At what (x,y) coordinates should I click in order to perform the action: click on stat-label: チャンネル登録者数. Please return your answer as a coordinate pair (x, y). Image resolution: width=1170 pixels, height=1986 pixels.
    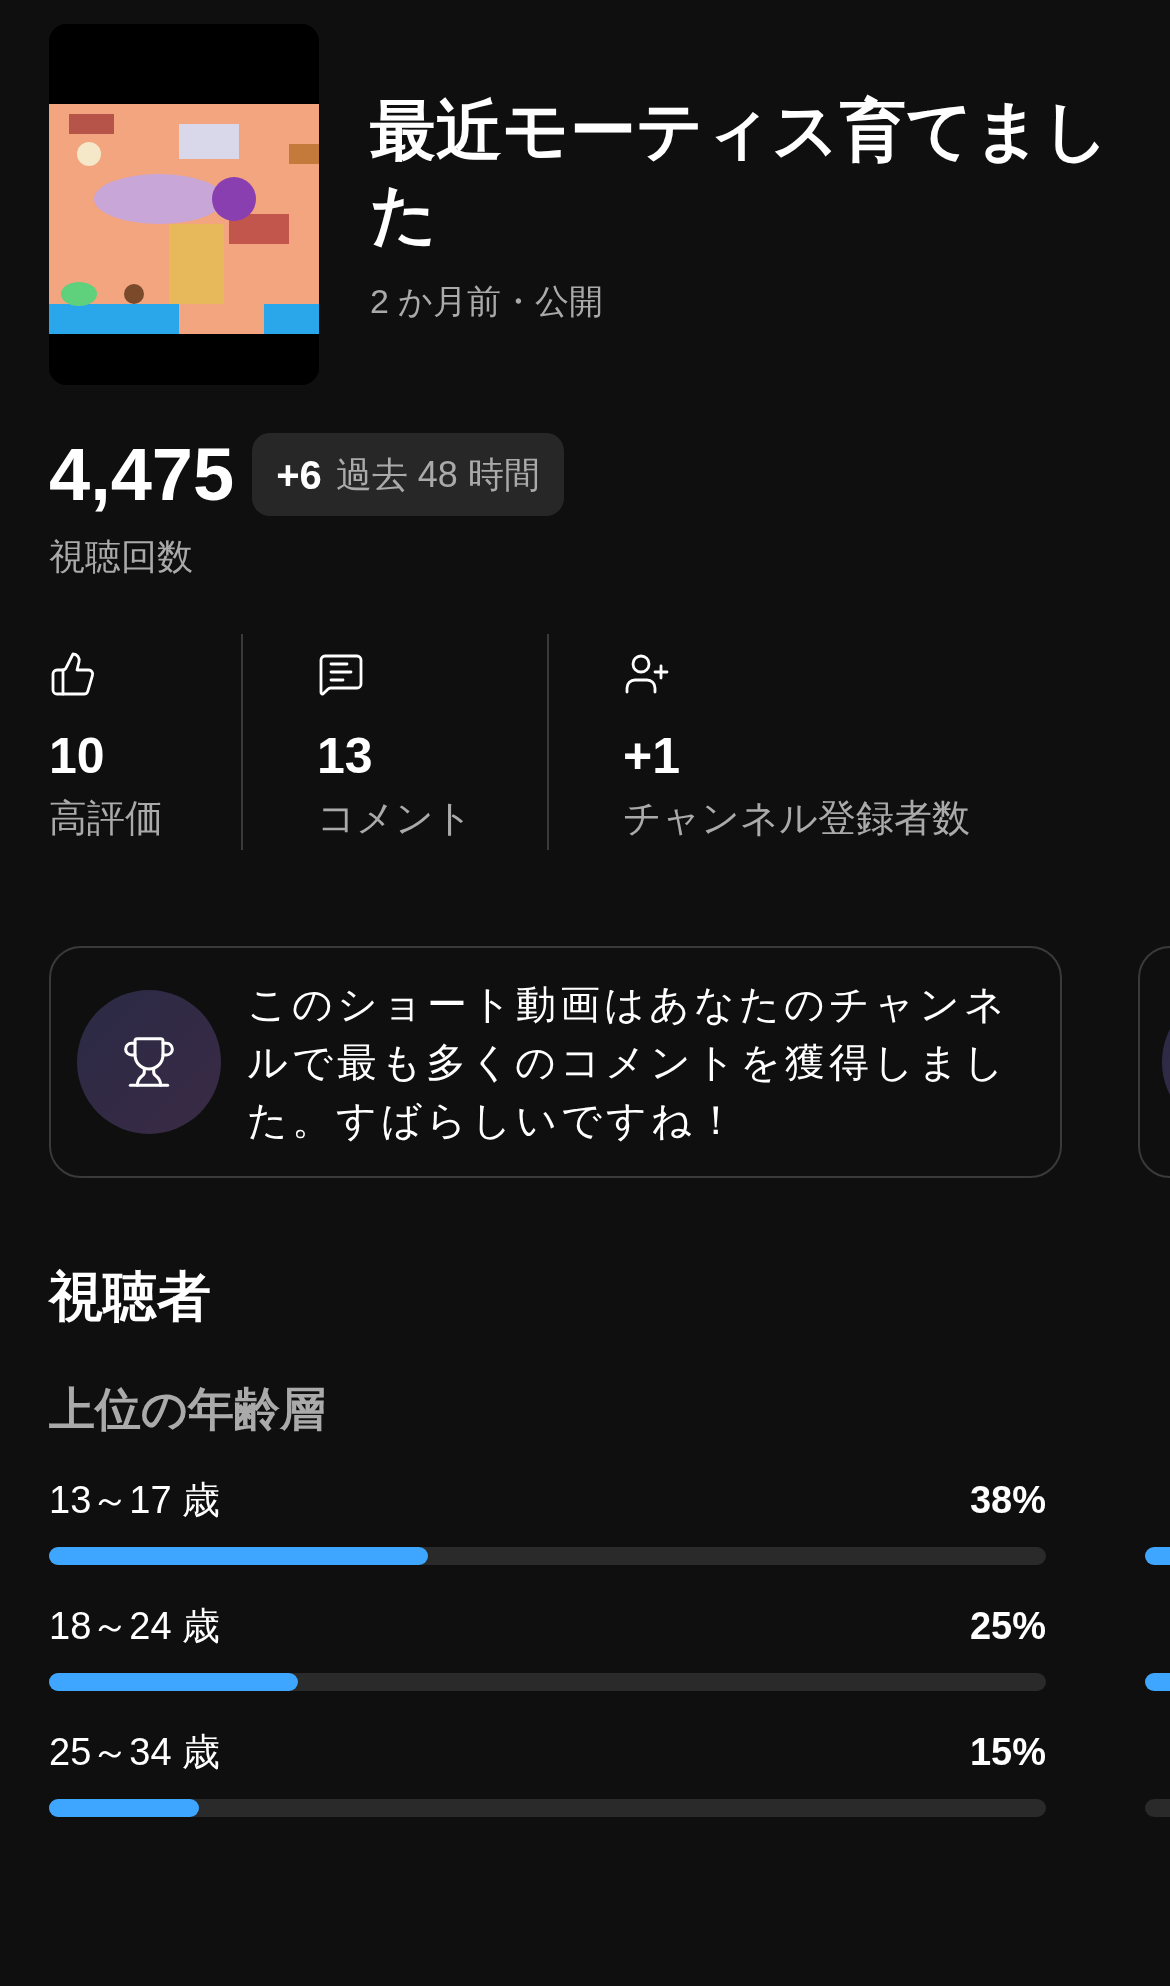
    Looking at the image, I should click on (796, 818).